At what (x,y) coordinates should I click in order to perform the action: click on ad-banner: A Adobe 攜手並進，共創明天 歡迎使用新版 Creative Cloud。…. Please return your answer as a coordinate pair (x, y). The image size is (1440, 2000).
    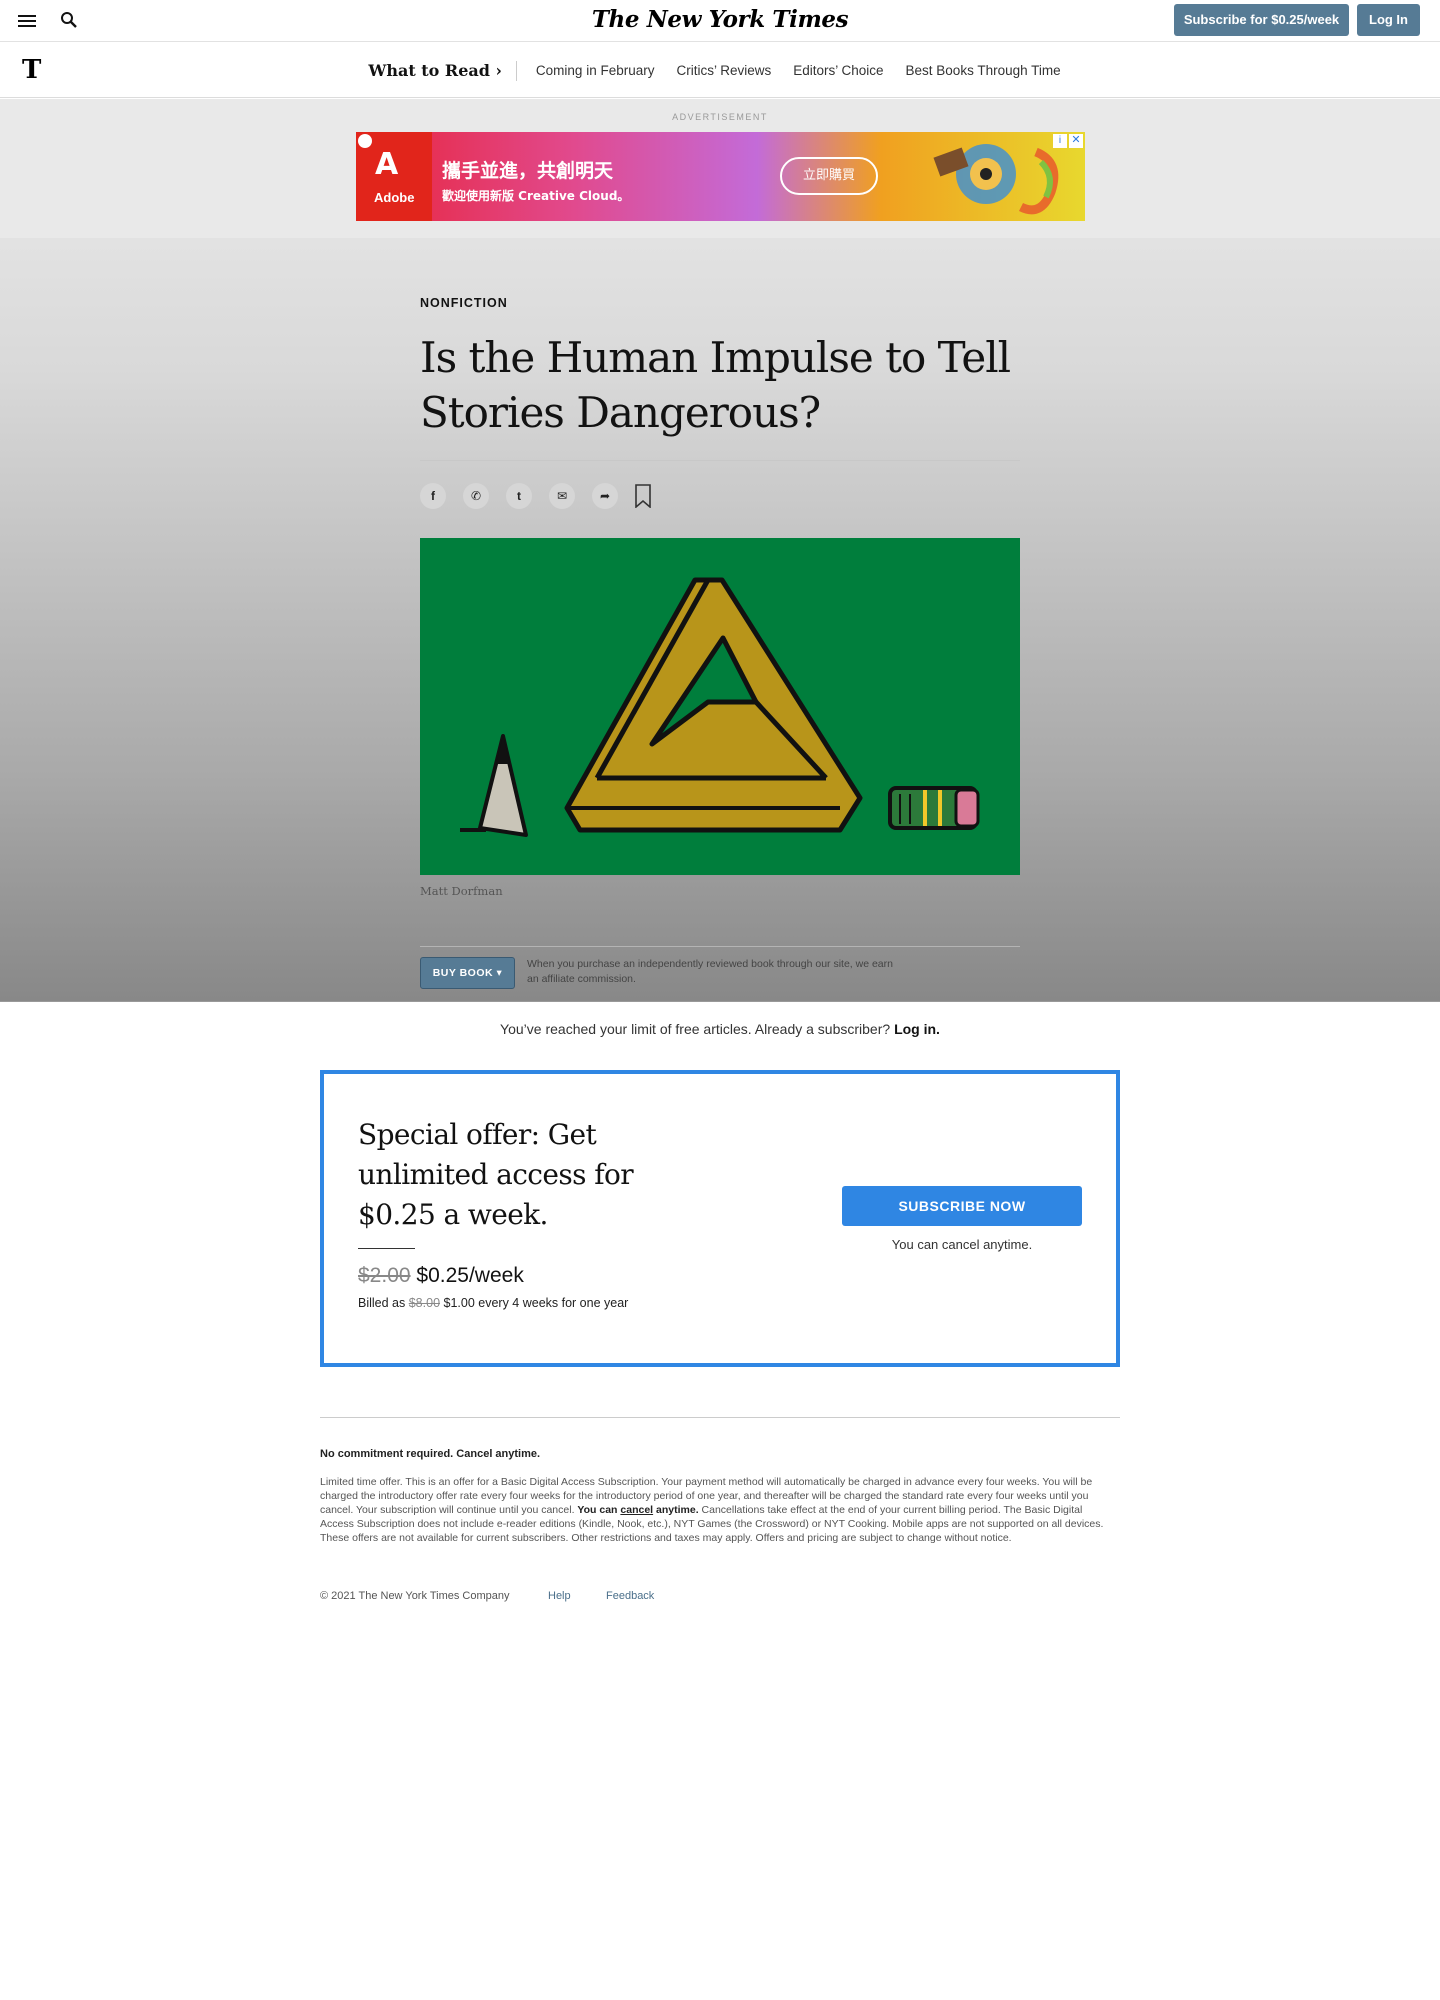
    Looking at the image, I should click on (720, 176).